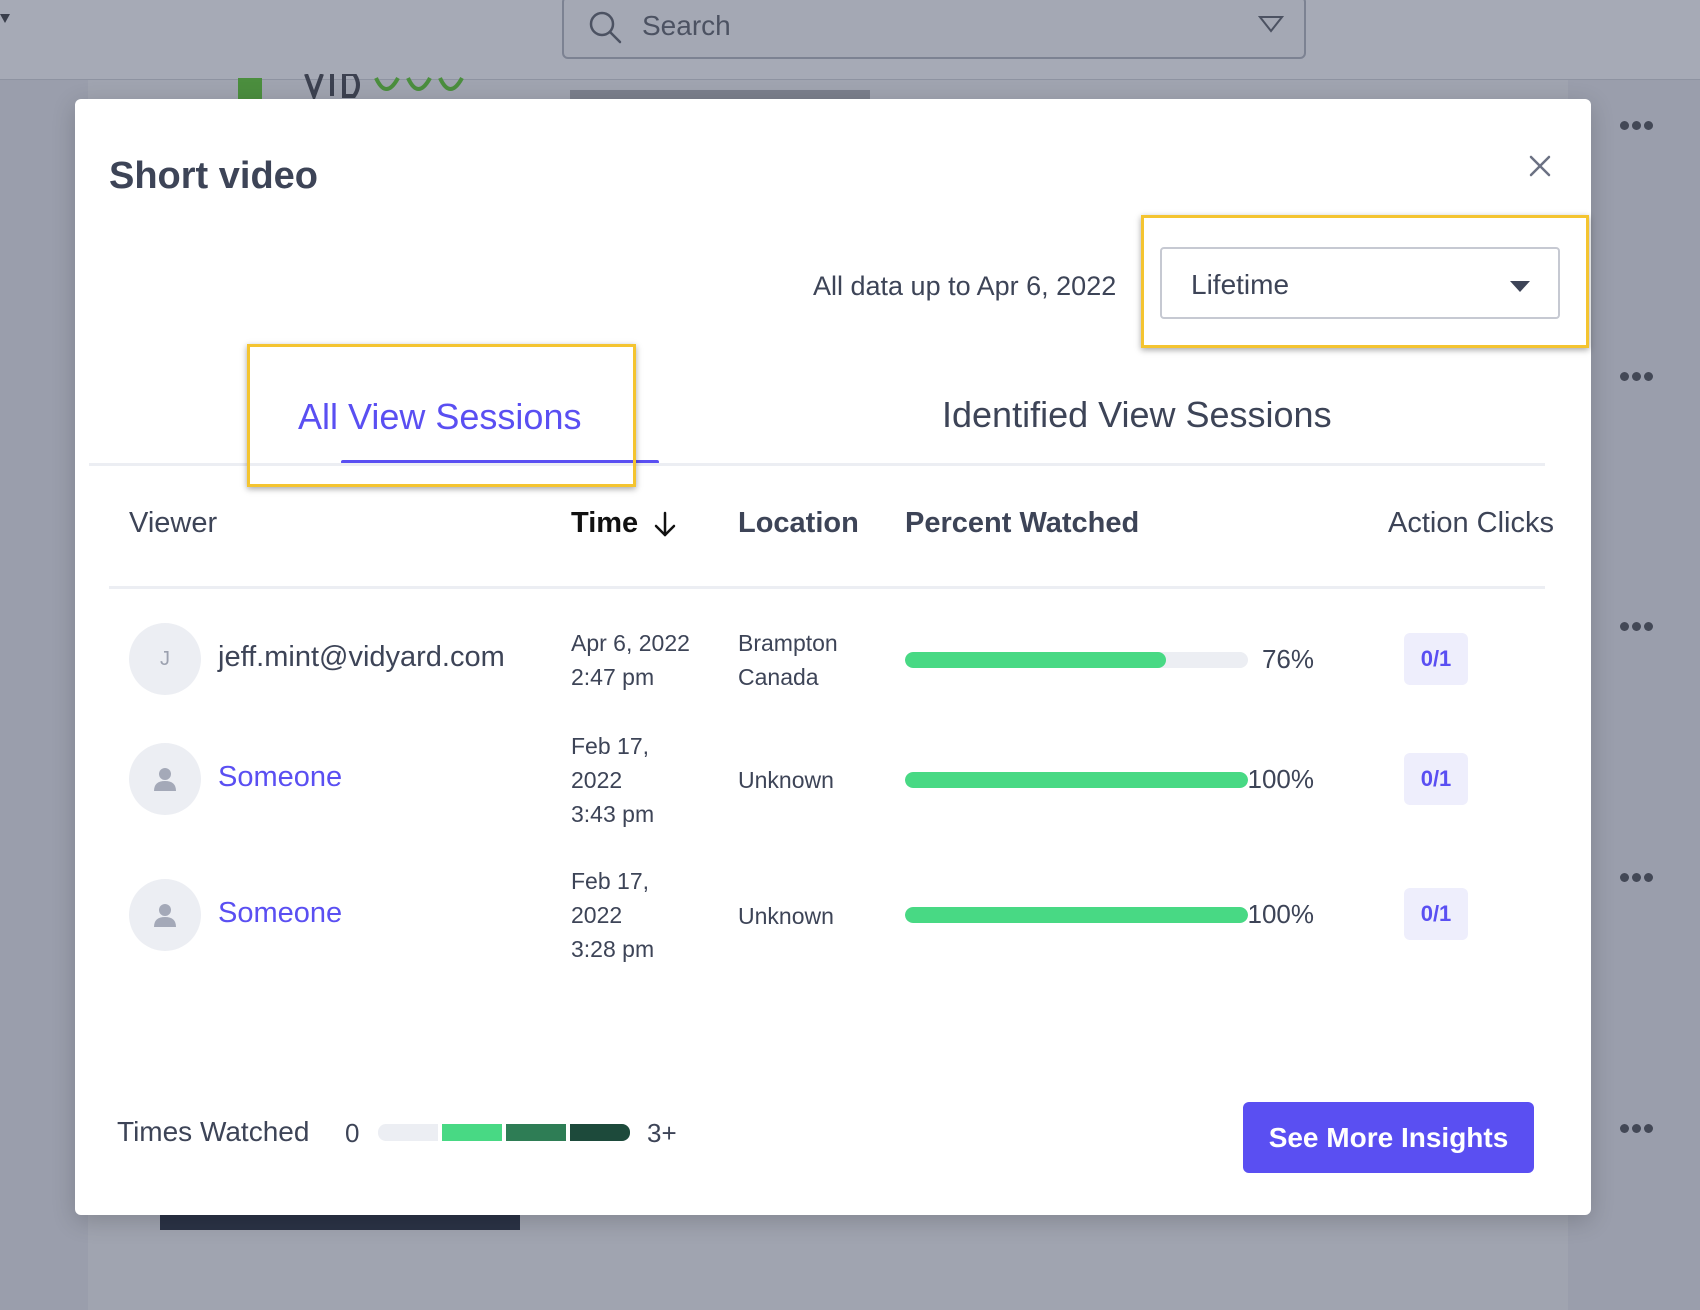  What do you see at coordinates (439, 417) in the screenshot?
I see `tab-all-view-sessions: All View Sessions` at bounding box center [439, 417].